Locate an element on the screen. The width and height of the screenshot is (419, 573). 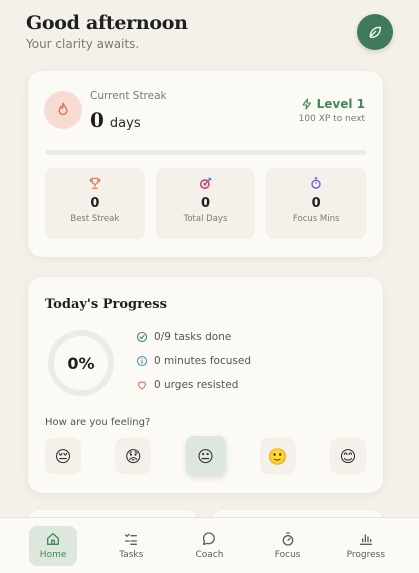
nav-home-label: Home is located at coordinates (53, 555).